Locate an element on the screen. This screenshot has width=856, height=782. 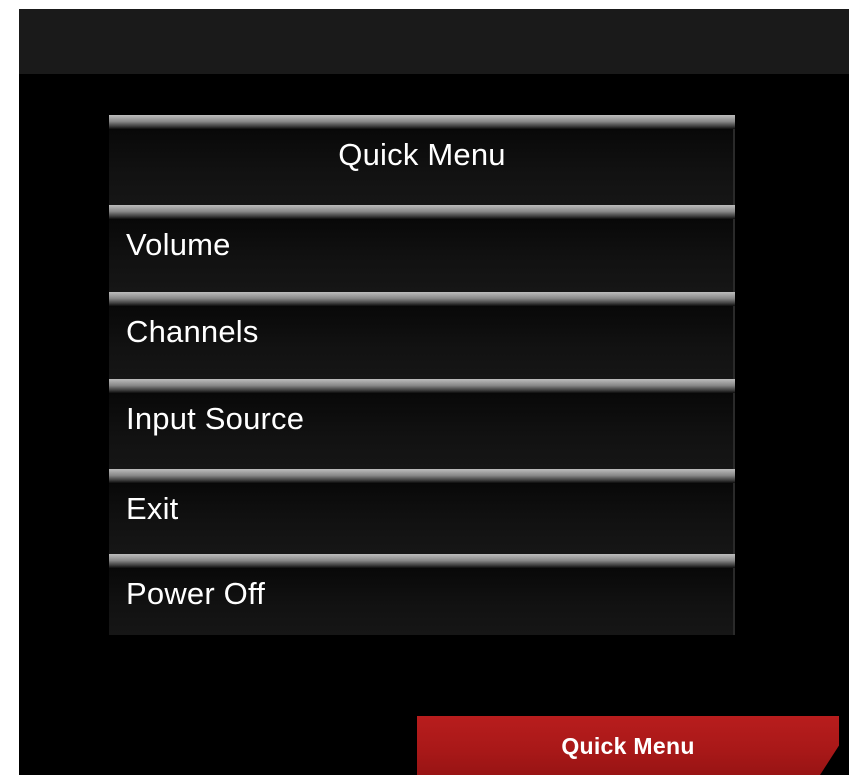
menu-item-label: Channels is located at coordinates (192, 331).